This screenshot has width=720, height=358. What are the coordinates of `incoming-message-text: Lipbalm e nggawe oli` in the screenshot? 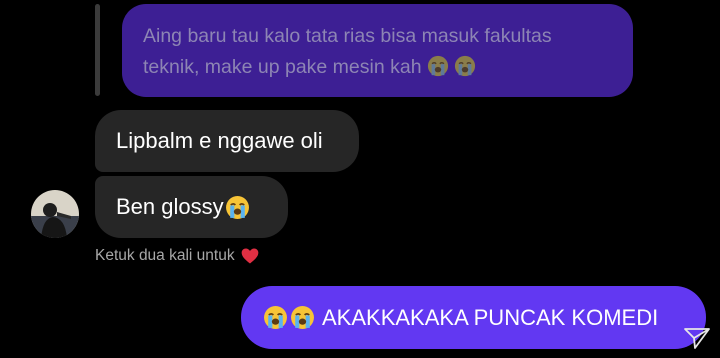 It's located at (219, 140).